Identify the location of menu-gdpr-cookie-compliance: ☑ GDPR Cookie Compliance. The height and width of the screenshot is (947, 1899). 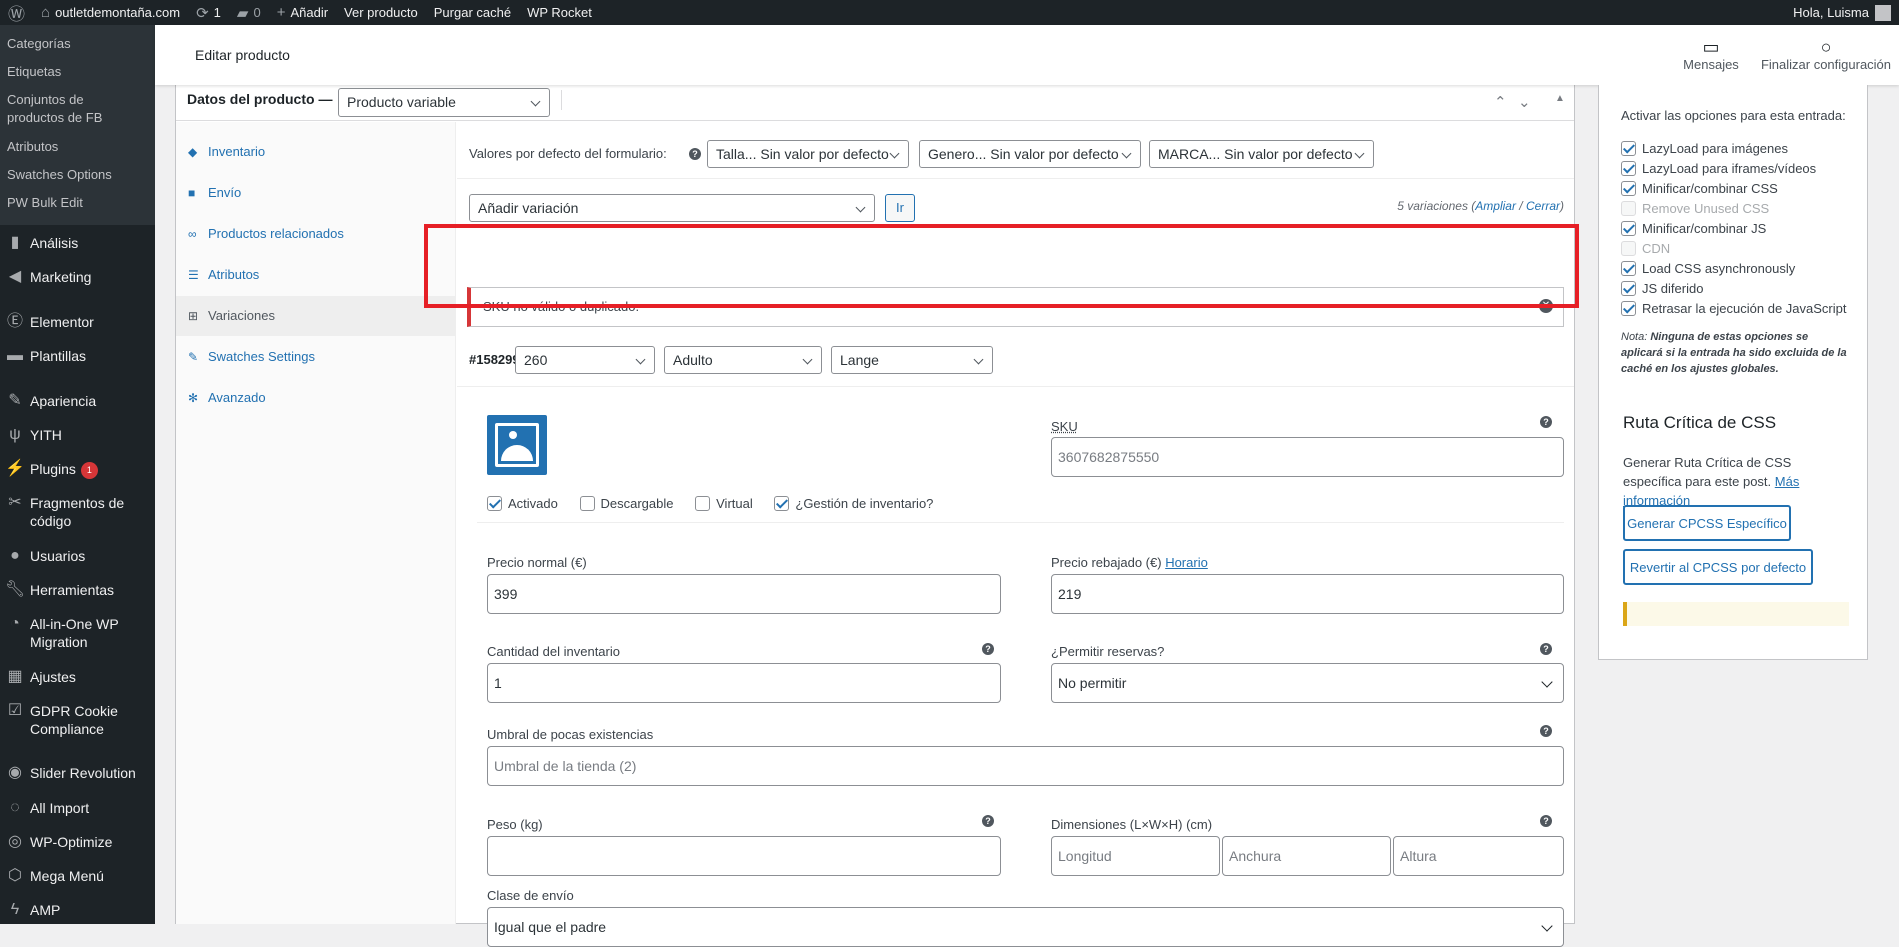
(77, 720).